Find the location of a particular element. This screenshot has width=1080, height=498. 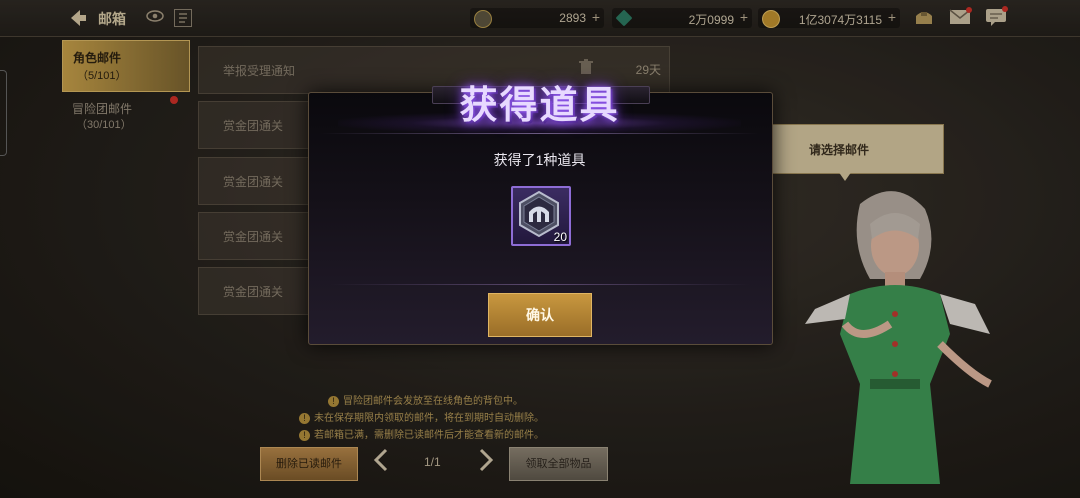

side-handle is located at coordinates (3, 113).